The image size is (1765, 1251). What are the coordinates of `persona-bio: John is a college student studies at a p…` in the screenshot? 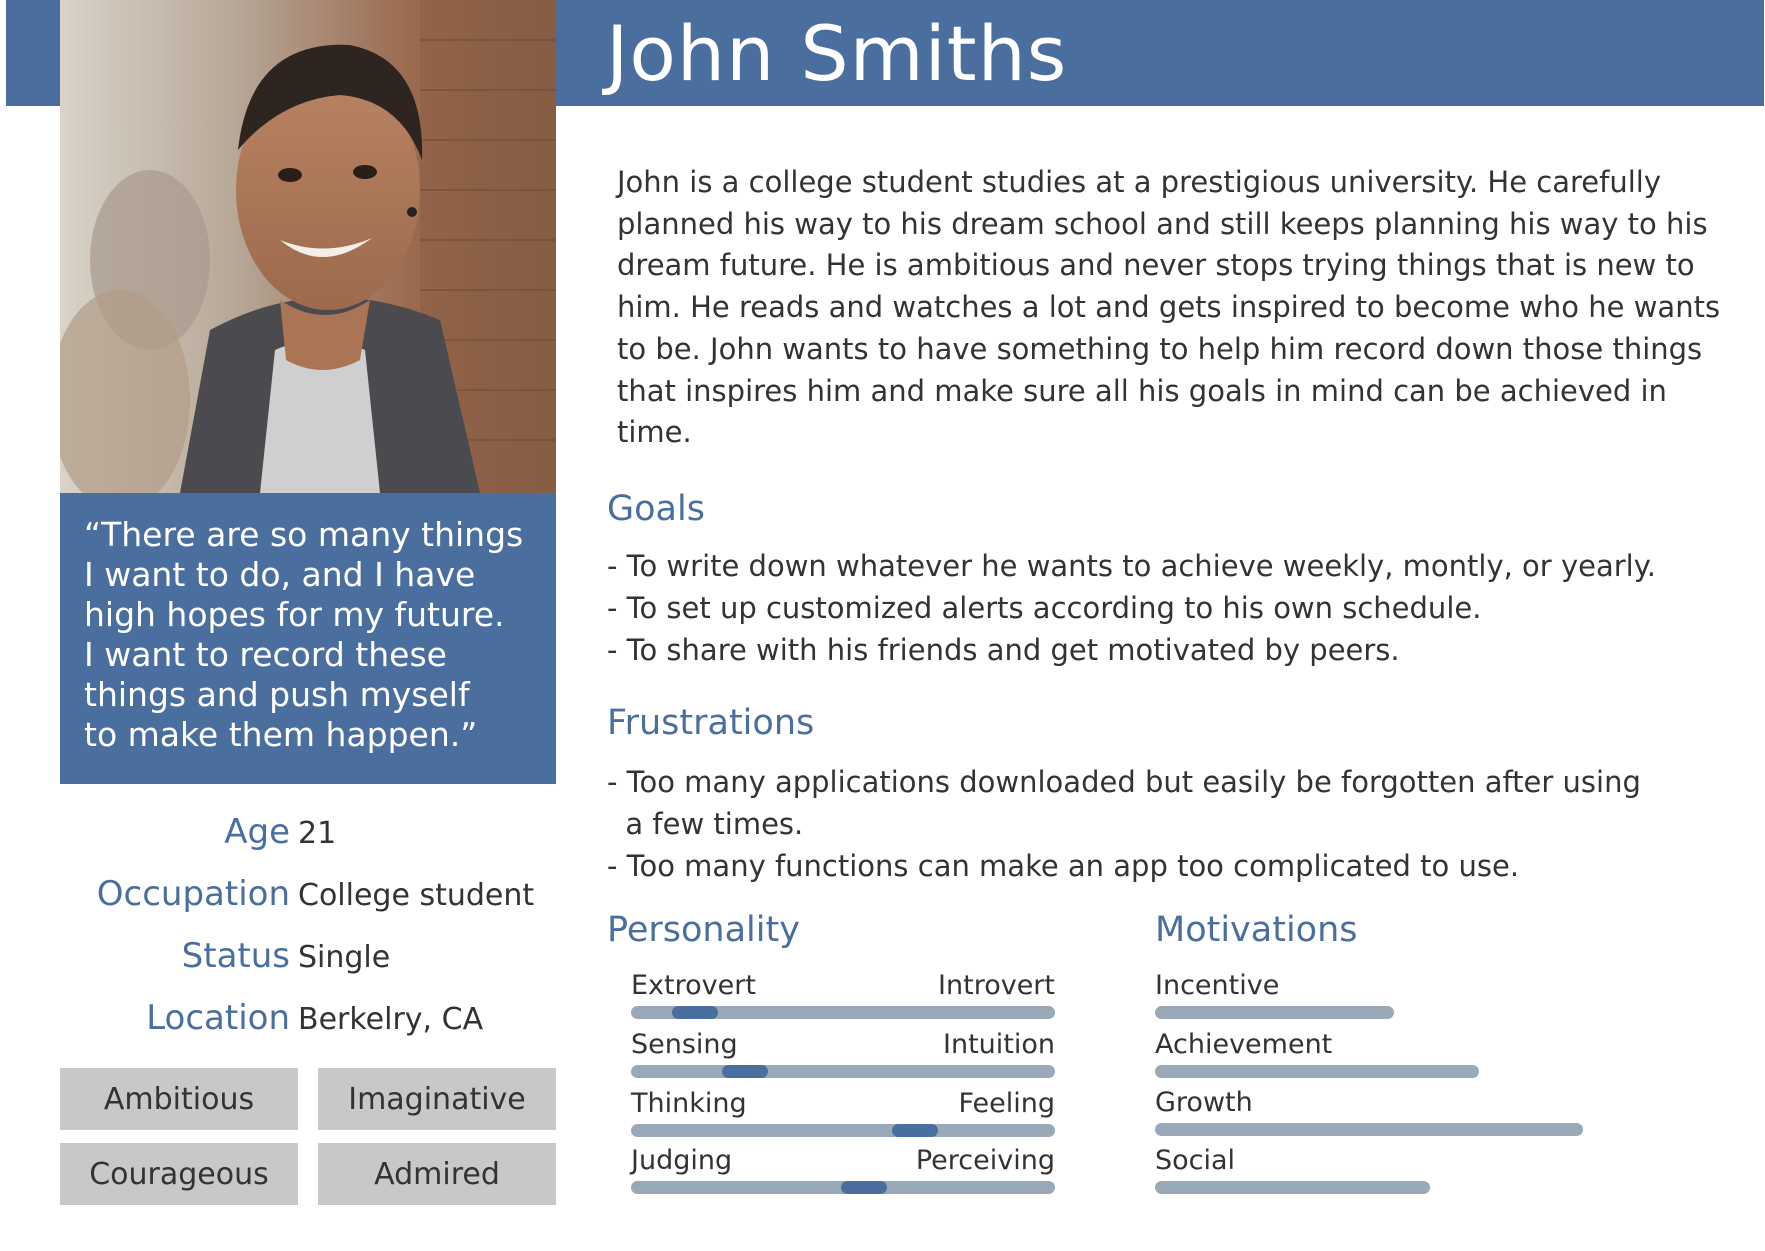 It's located at (1169, 307).